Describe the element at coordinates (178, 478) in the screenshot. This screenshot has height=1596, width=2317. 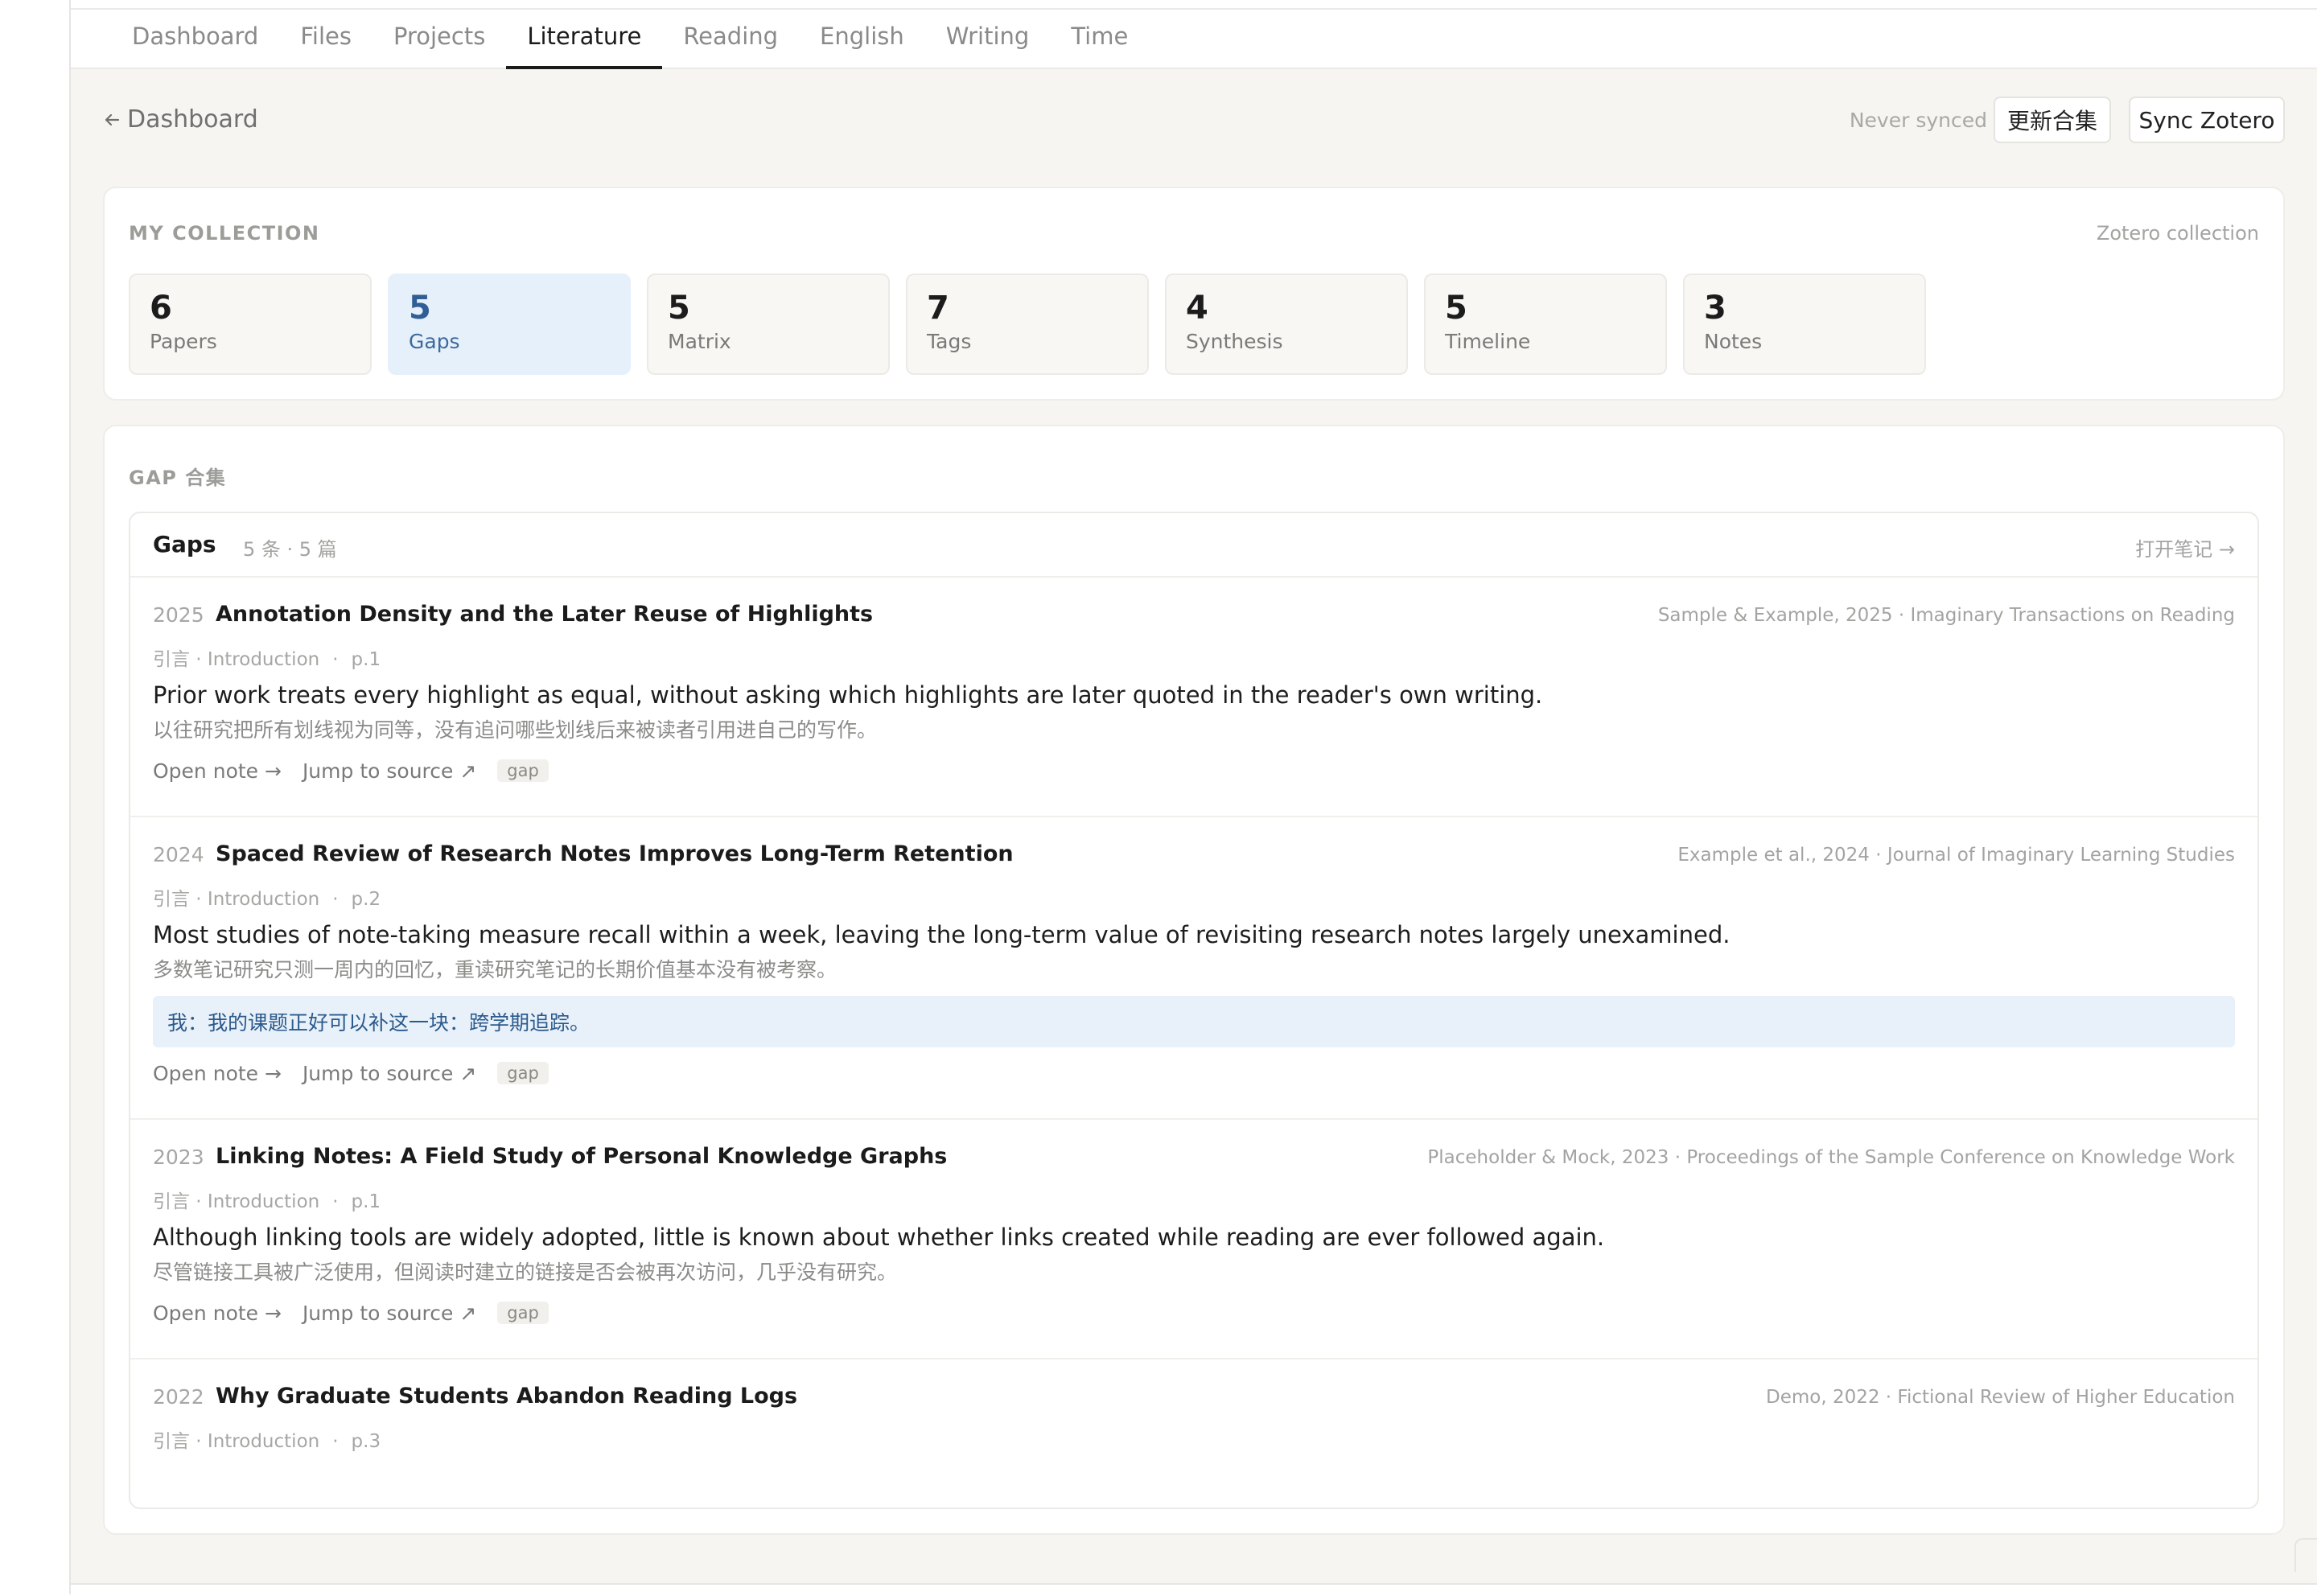
I see `gap-section-title: GAP 合集` at that location.